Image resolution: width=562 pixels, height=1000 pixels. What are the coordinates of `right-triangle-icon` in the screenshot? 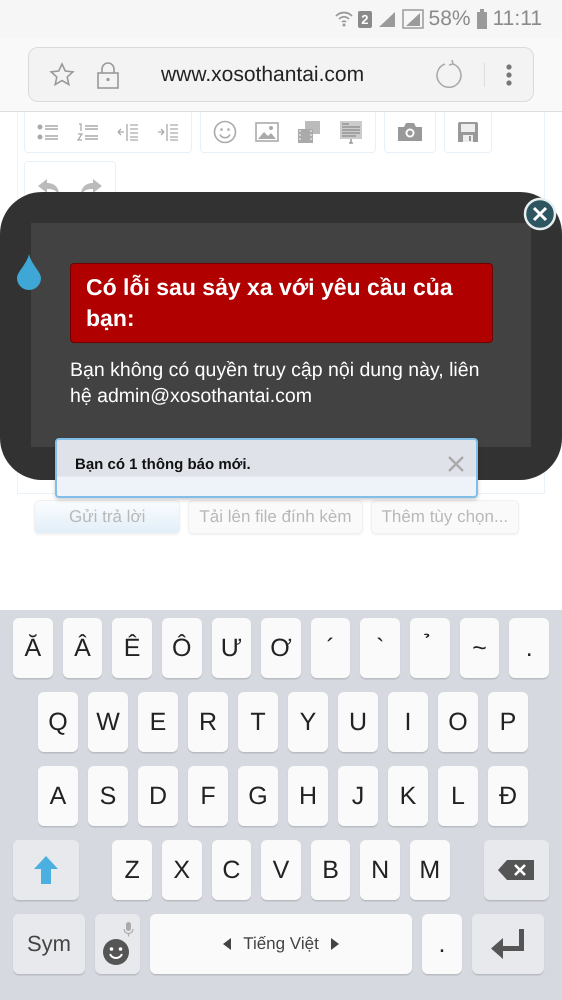 It's located at (334, 944).